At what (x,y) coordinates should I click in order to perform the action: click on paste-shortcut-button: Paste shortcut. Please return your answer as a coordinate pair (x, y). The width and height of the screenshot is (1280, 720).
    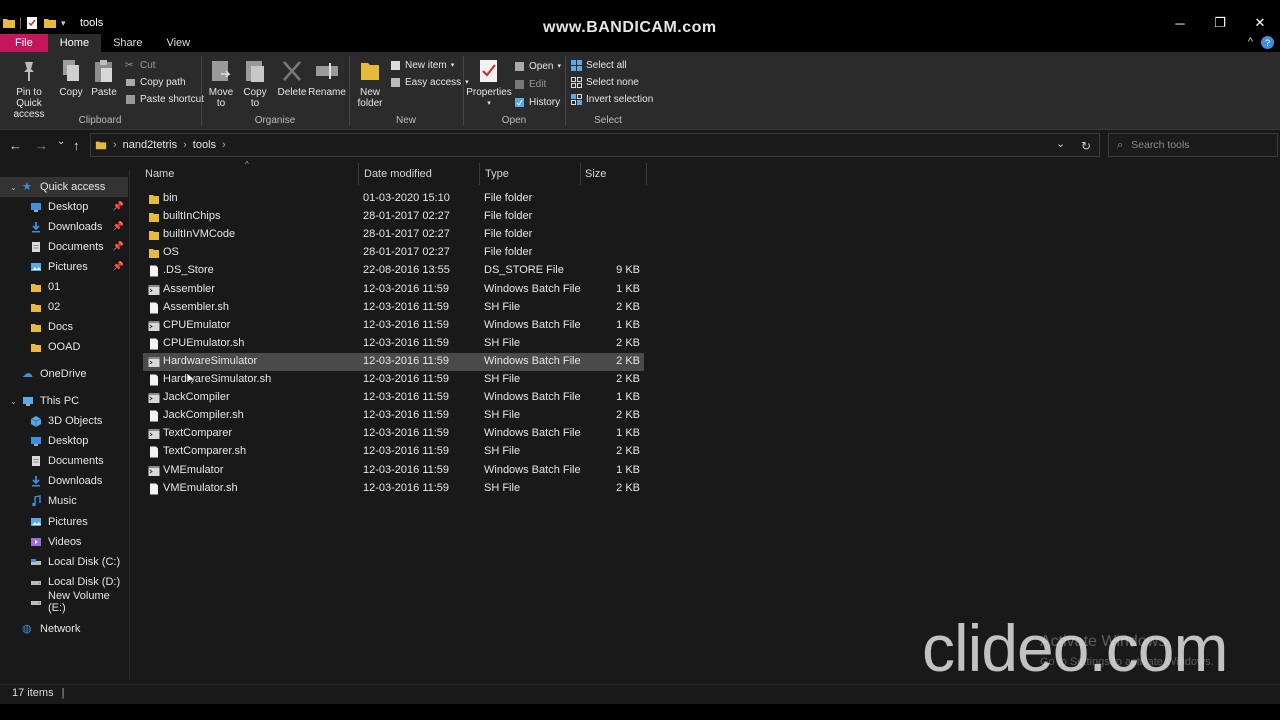
    Looking at the image, I should click on (164, 99).